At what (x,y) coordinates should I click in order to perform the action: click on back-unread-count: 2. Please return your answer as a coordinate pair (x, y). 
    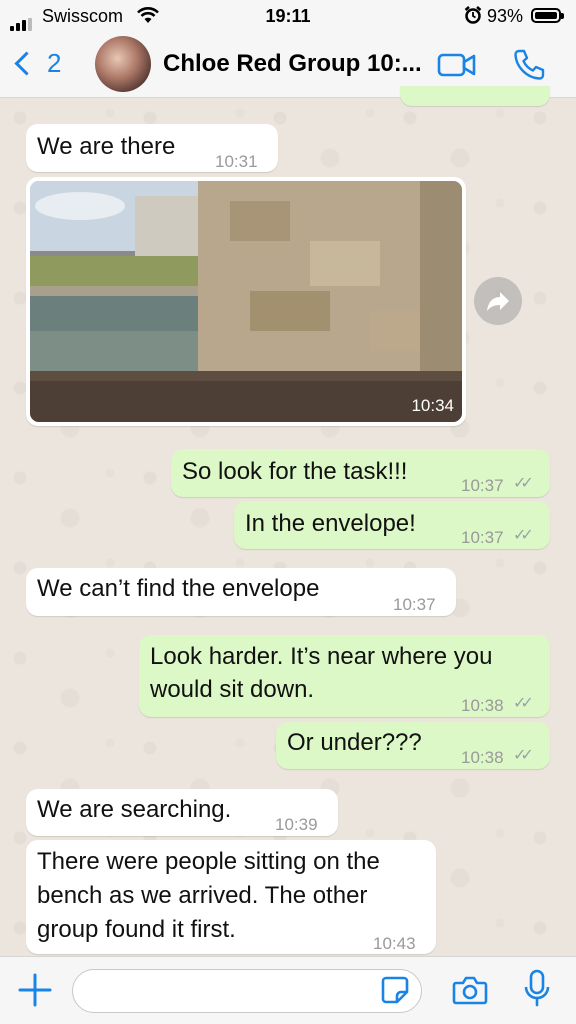
    Looking at the image, I should click on (54, 63).